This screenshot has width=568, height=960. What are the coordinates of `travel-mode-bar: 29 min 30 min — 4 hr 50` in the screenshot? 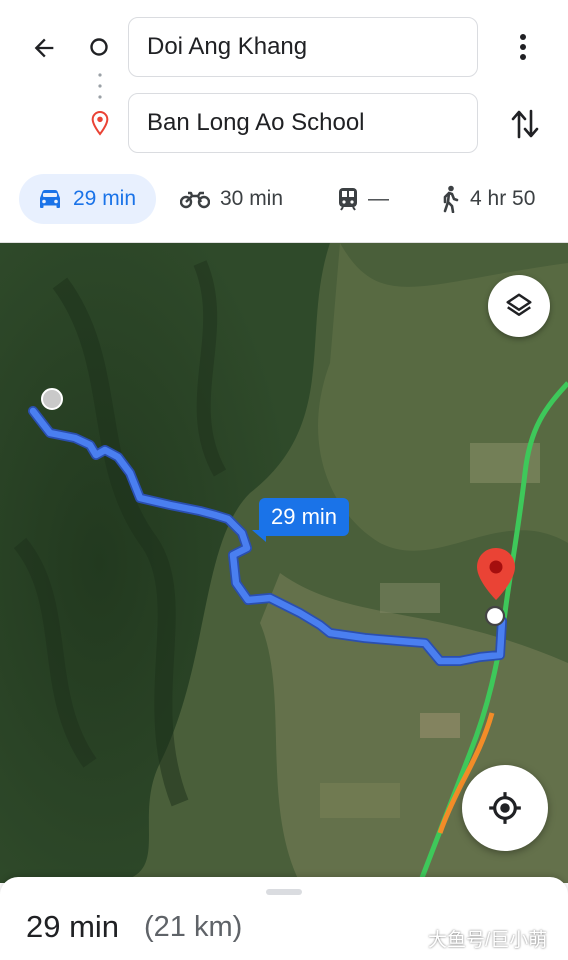 It's located at (284, 205).